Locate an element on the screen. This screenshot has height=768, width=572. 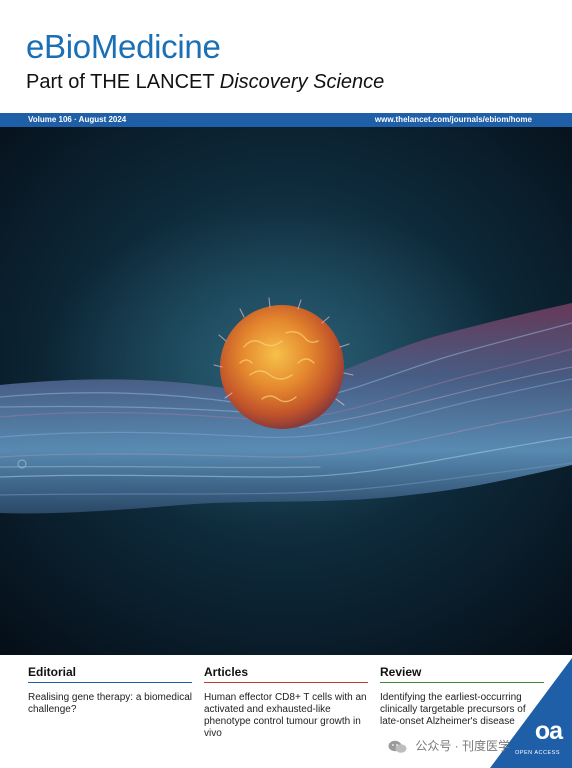
journal-subtitle: Part of THE LANCET Discovery Science is located at coordinates (205, 82).